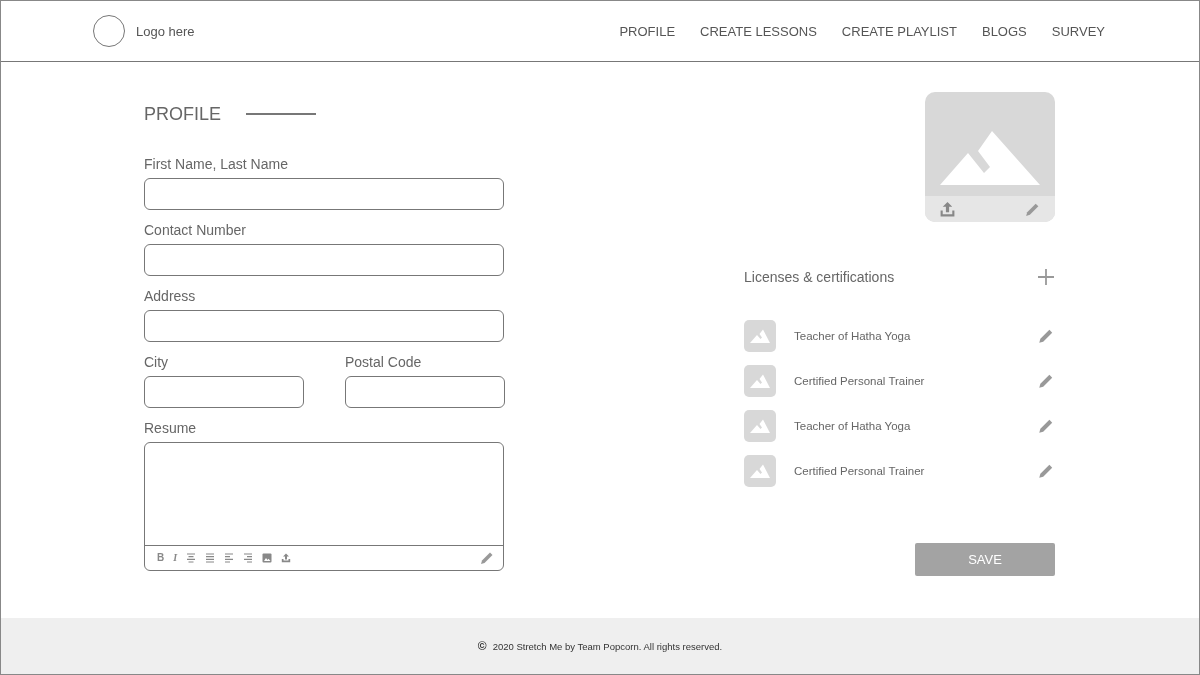  What do you see at coordinates (1046, 277) in the screenshot?
I see `add-icon` at bounding box center [1046, 277].